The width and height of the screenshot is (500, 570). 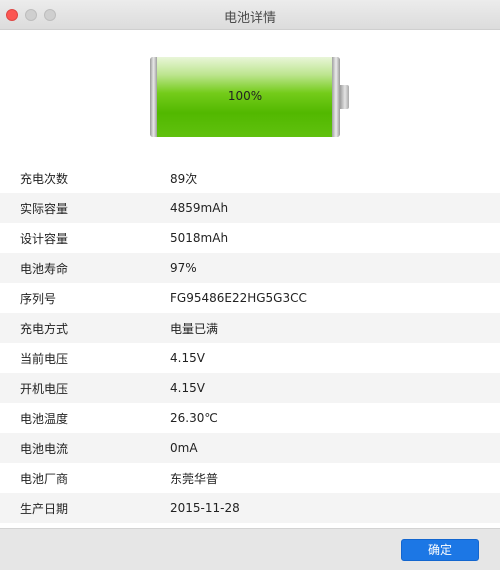 I want to click on detail-row: 电池温度 26.30℃, so click(x=250, y=418).